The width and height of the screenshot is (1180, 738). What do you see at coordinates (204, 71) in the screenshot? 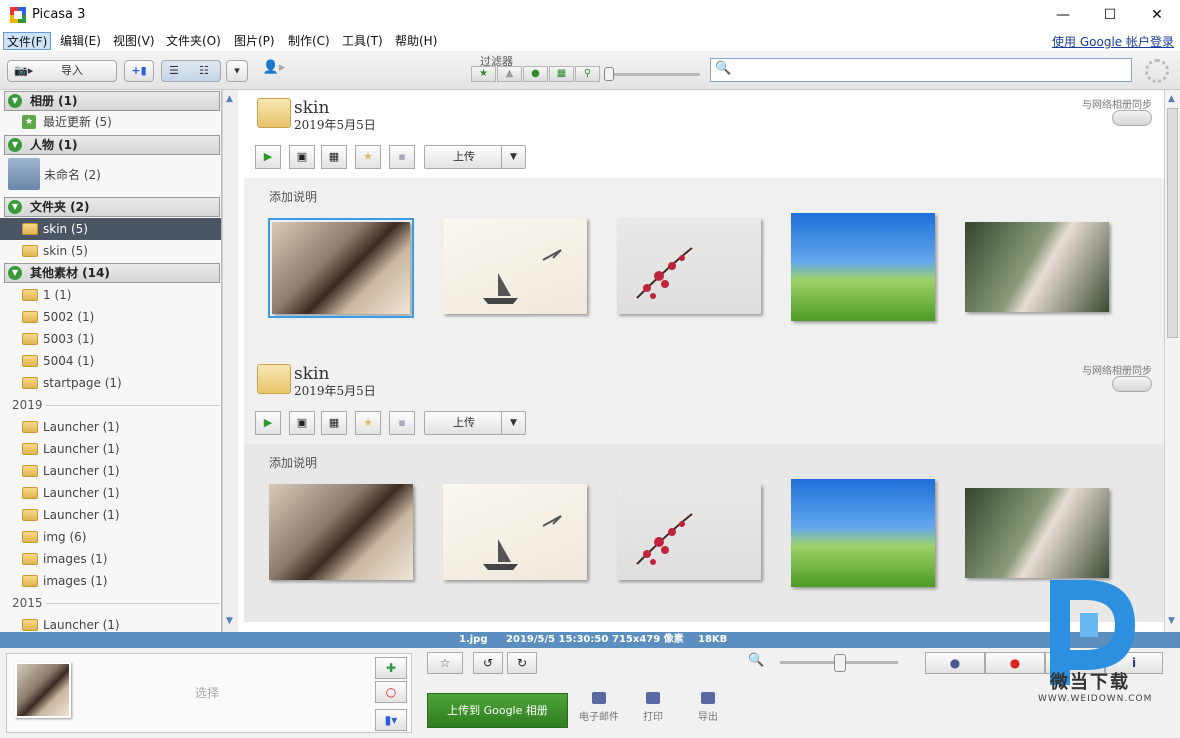
I see `tree-view-icon: ☷` at bounding box center [204, 71].